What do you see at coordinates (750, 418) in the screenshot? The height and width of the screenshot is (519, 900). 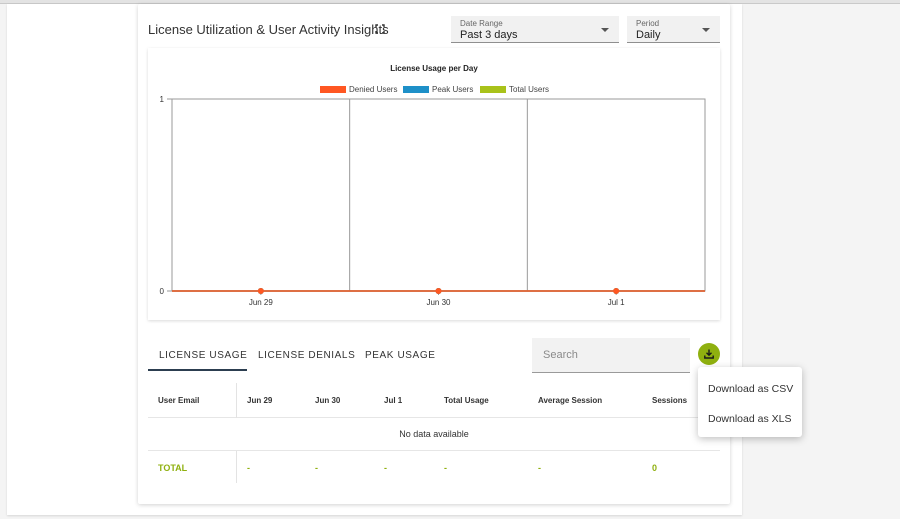 I see `download-xls-option: Download as XLS` at bounding box center [750, 418].